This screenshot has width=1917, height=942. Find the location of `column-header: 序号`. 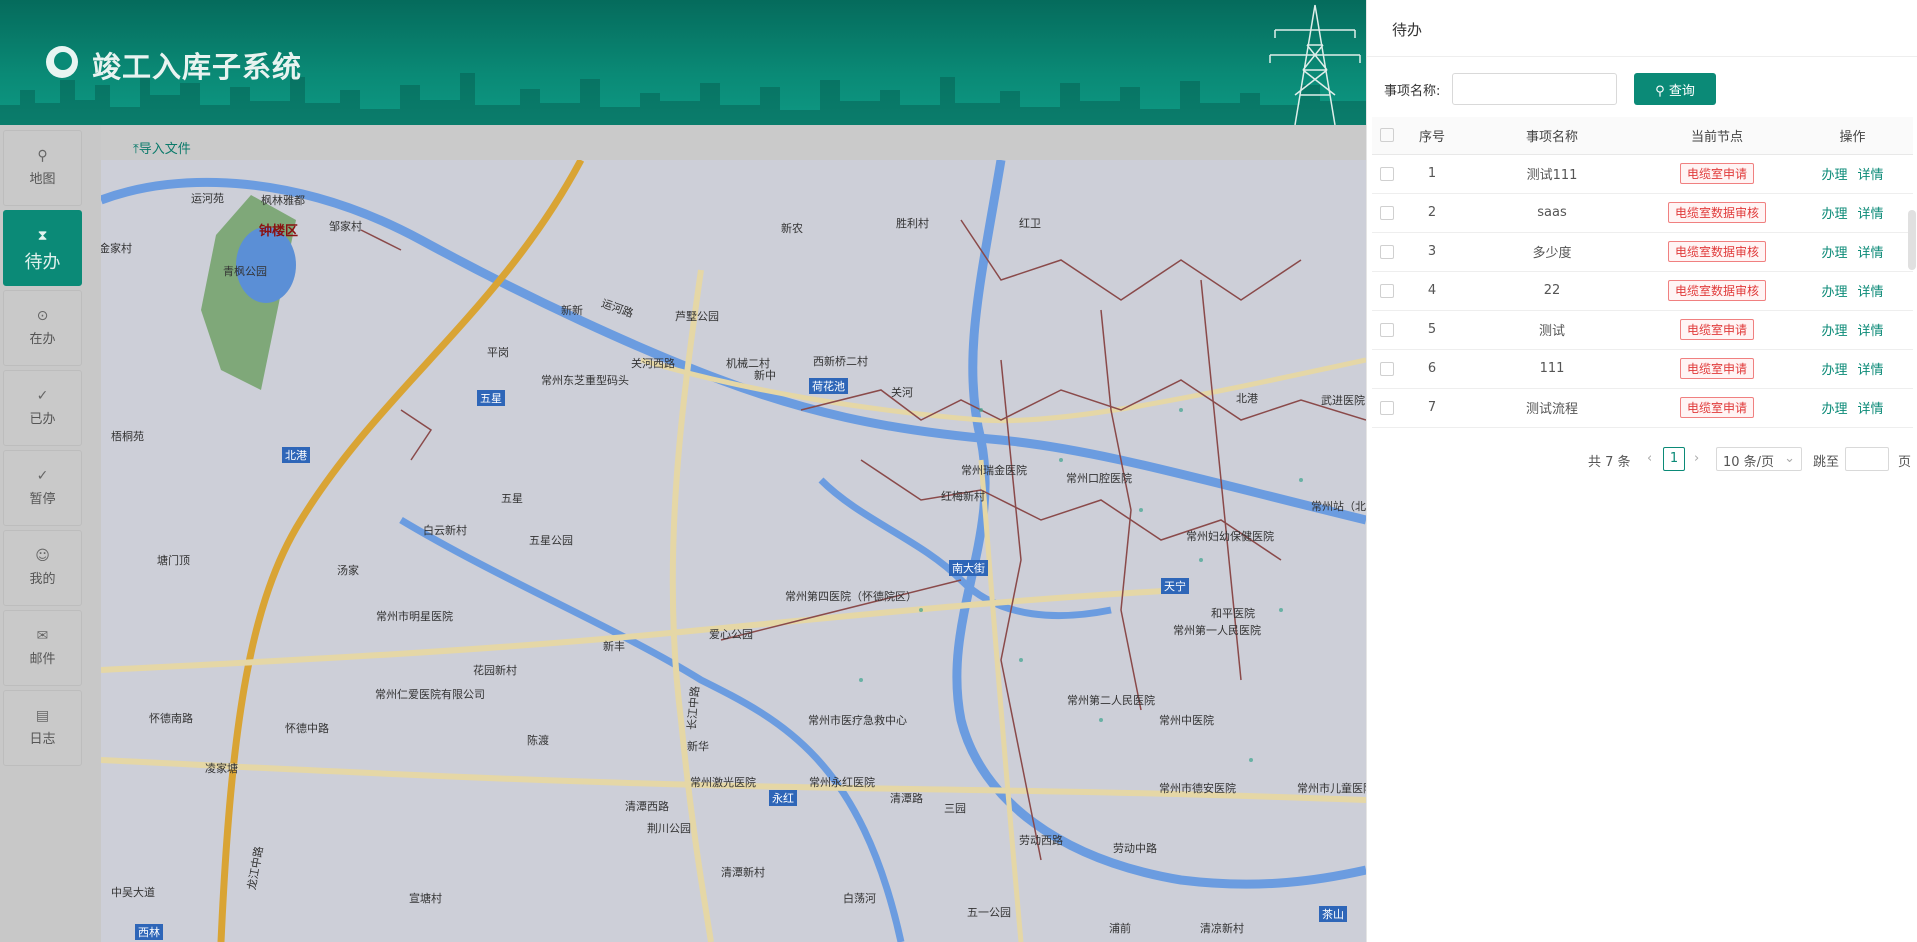

column-header: 序号 is located at coordinates (1432, 136).